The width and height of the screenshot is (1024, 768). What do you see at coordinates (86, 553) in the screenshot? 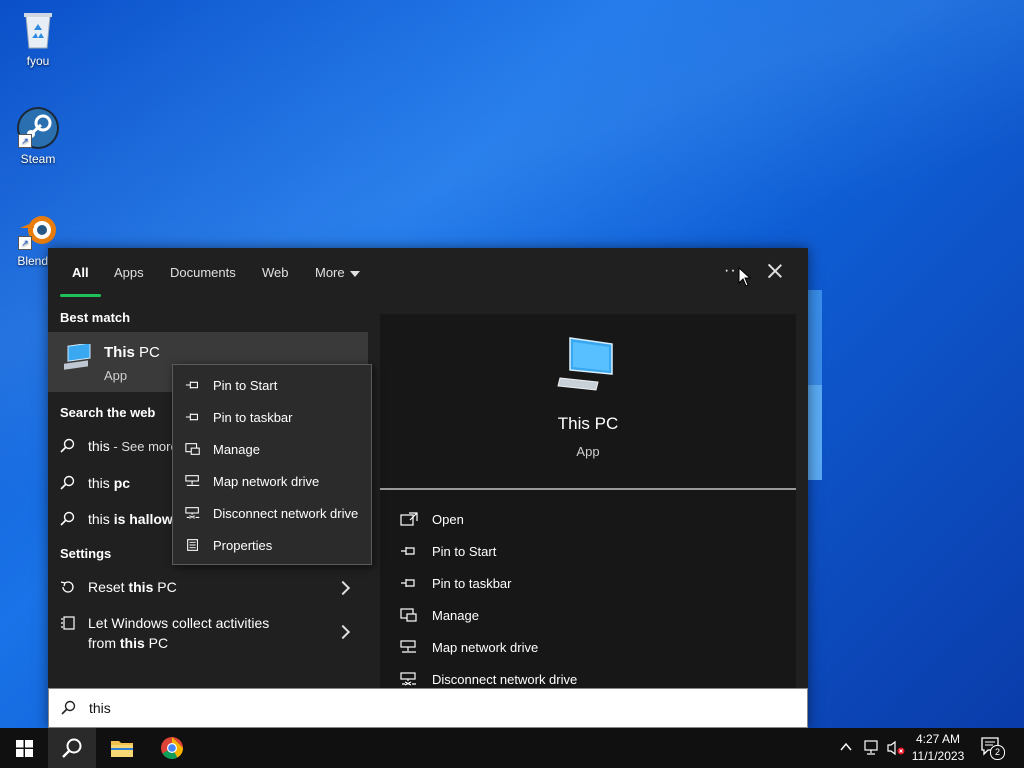
I see `settings-header: Settings` at bounding box center [86, 553].